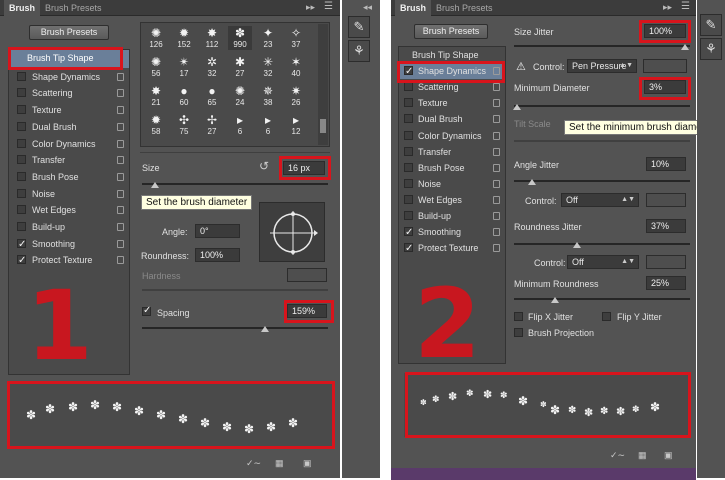 The height and width of the screenshot is (480, 725). I want to click on roundness-jitter-slider-thumb, so click(577, 245).